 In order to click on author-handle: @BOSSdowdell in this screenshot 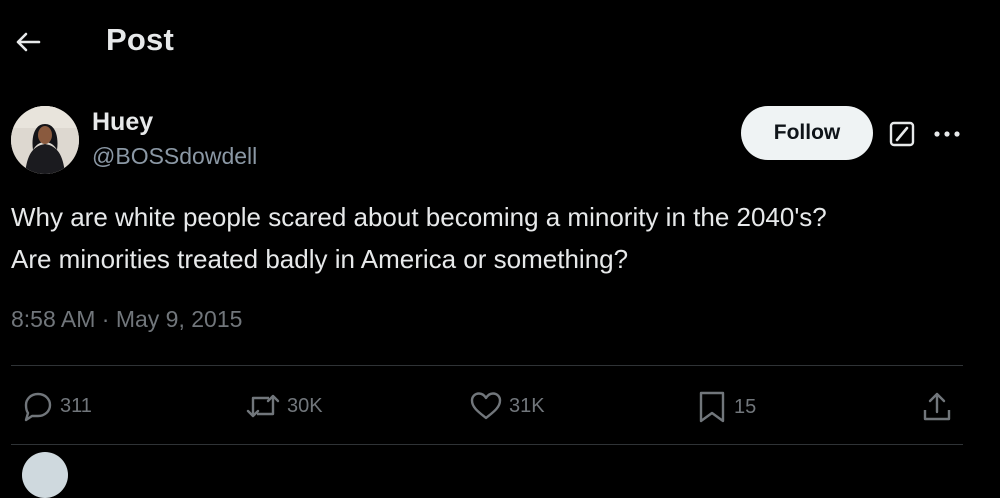, I will do `click(174, 156)`.